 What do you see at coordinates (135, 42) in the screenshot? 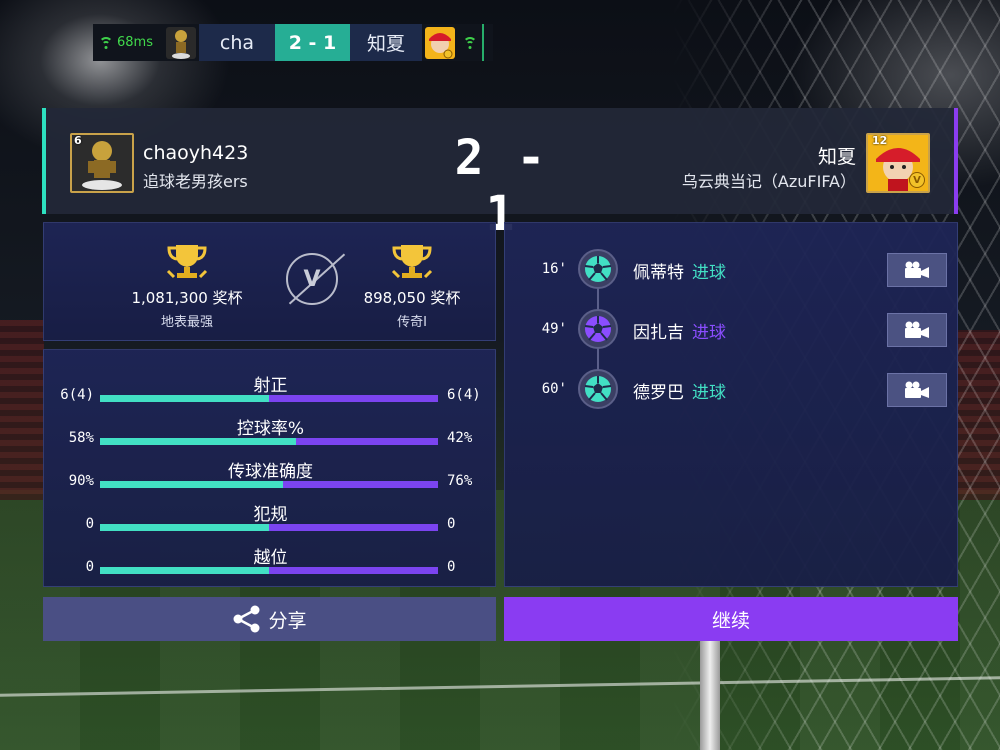
I see `ping-value: 68ms` at bounding box center [135, 42].